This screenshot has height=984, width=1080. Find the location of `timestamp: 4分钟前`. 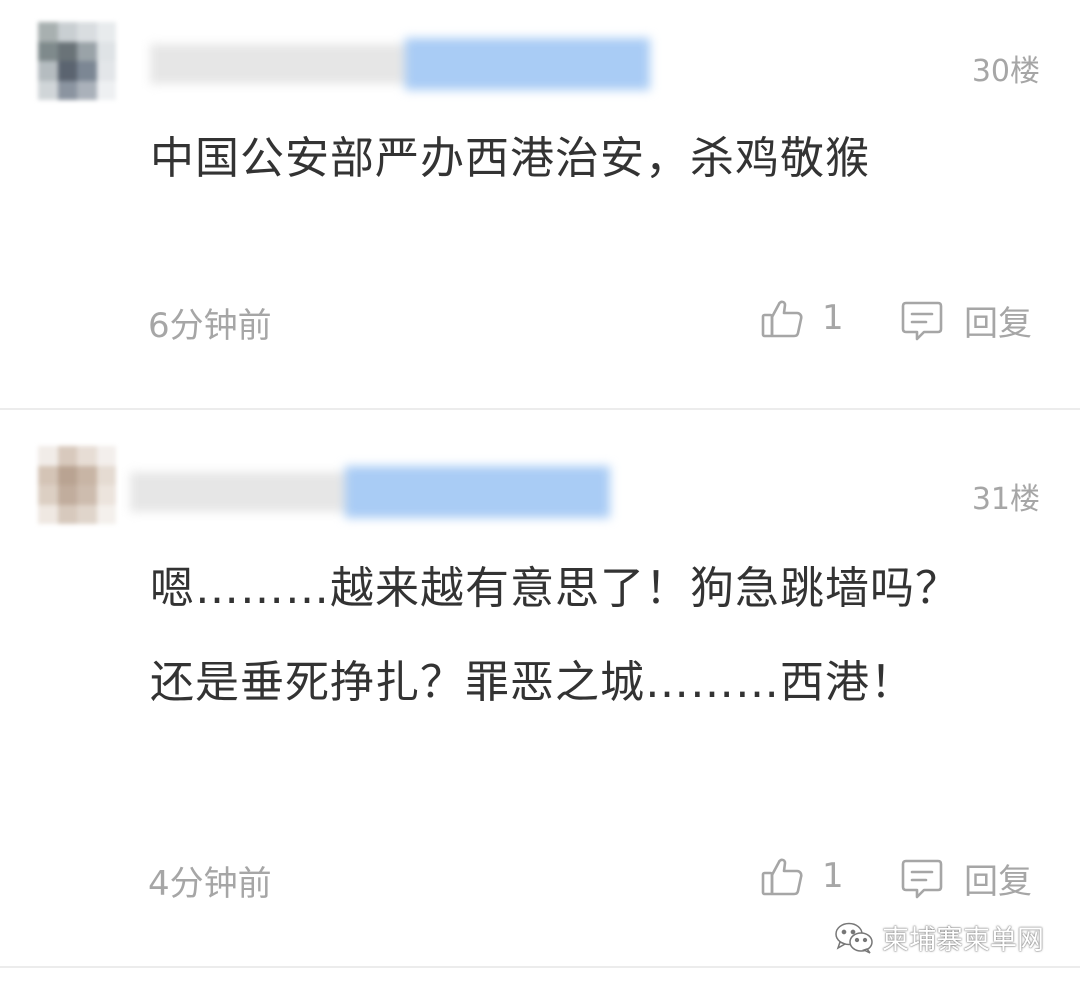

timestamp: 4分钟前 is located at coordinates (210, 884).